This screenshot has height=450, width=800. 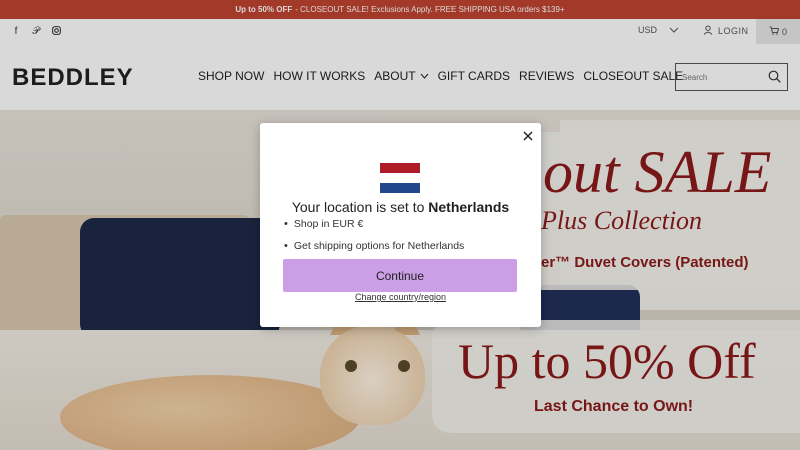 What do you see at coordinates (400, 275) in the screenshot?
I see `continue-button: Continue` at bounding box center [400, 275].